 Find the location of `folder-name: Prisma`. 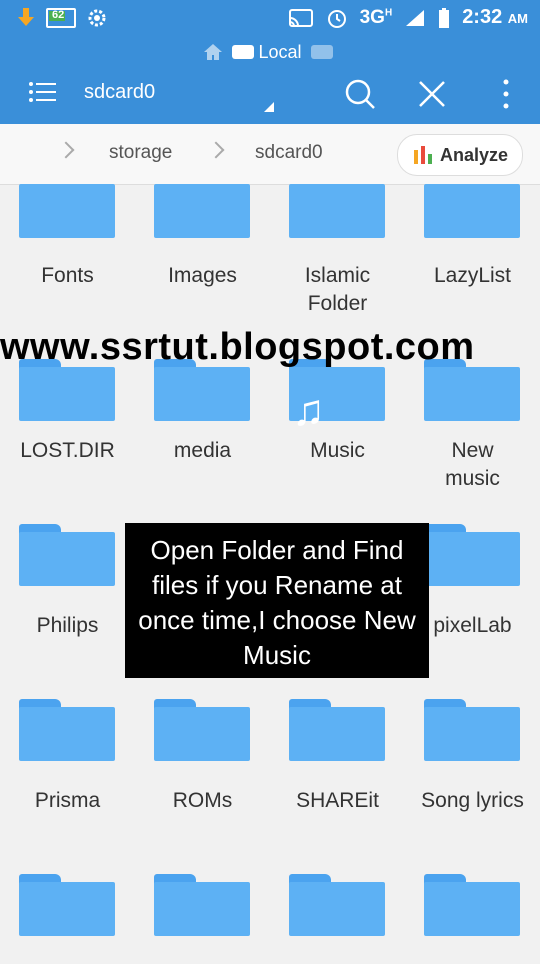

folder-name: Prisma is located at coordinates (67, 800).